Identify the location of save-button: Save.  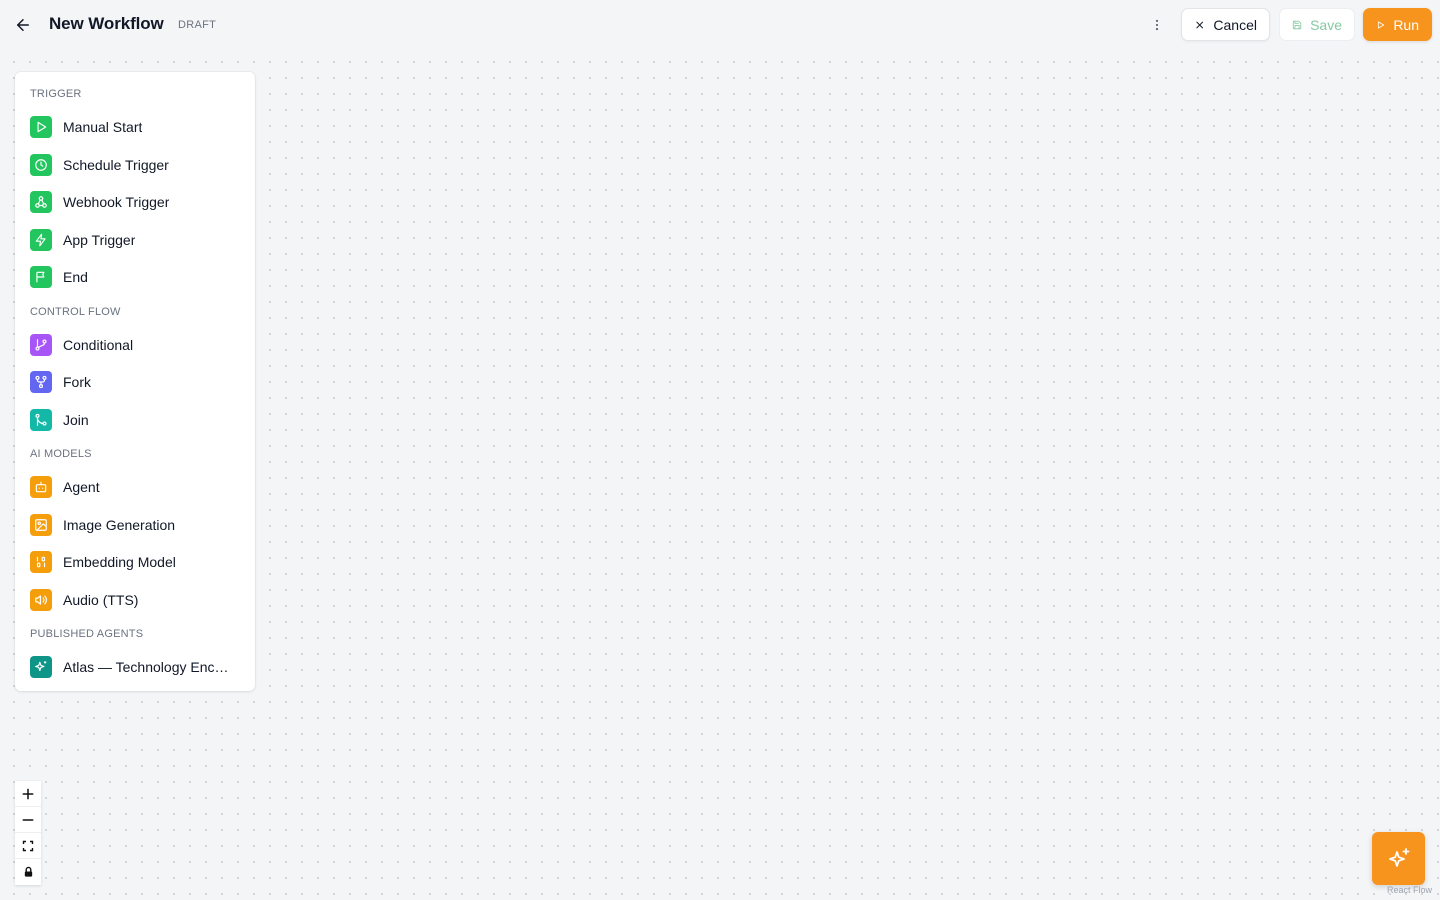
(1317, 24).